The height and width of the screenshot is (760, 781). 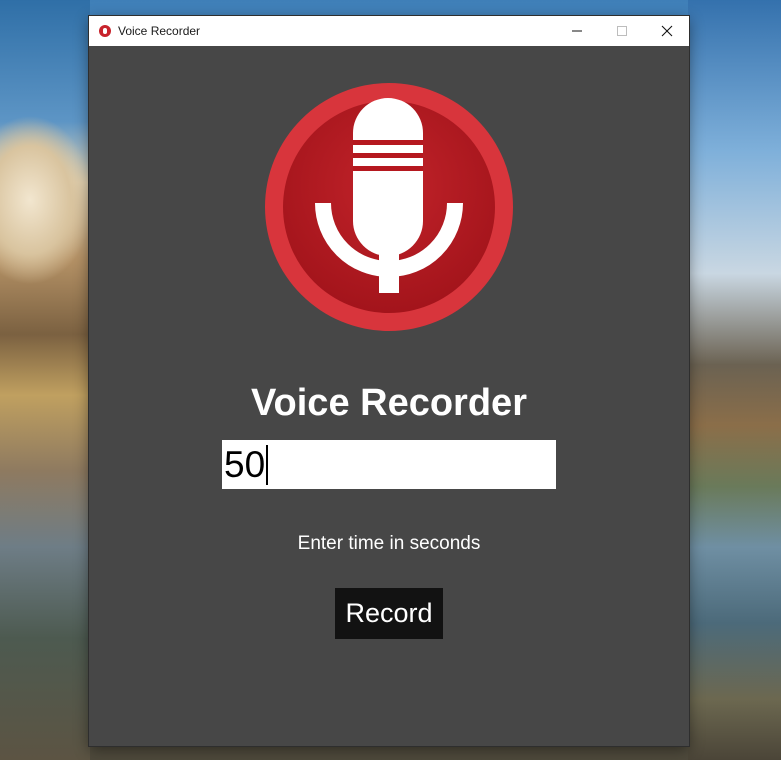 What do you see at coordinates (389, 31) in the screenshot?
I see `title-bar: Voice Recorder` at bounding box center [389, 31].